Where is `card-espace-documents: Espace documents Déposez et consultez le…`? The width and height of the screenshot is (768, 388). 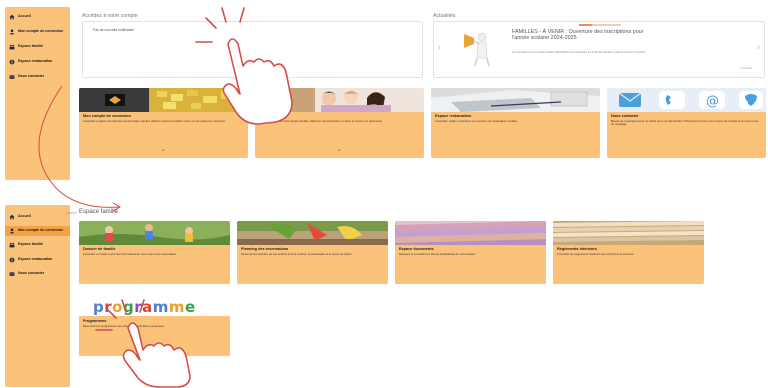
card-espace-documents: Espace documents Déposez et consultez le… is located at coordinates (470, 252).